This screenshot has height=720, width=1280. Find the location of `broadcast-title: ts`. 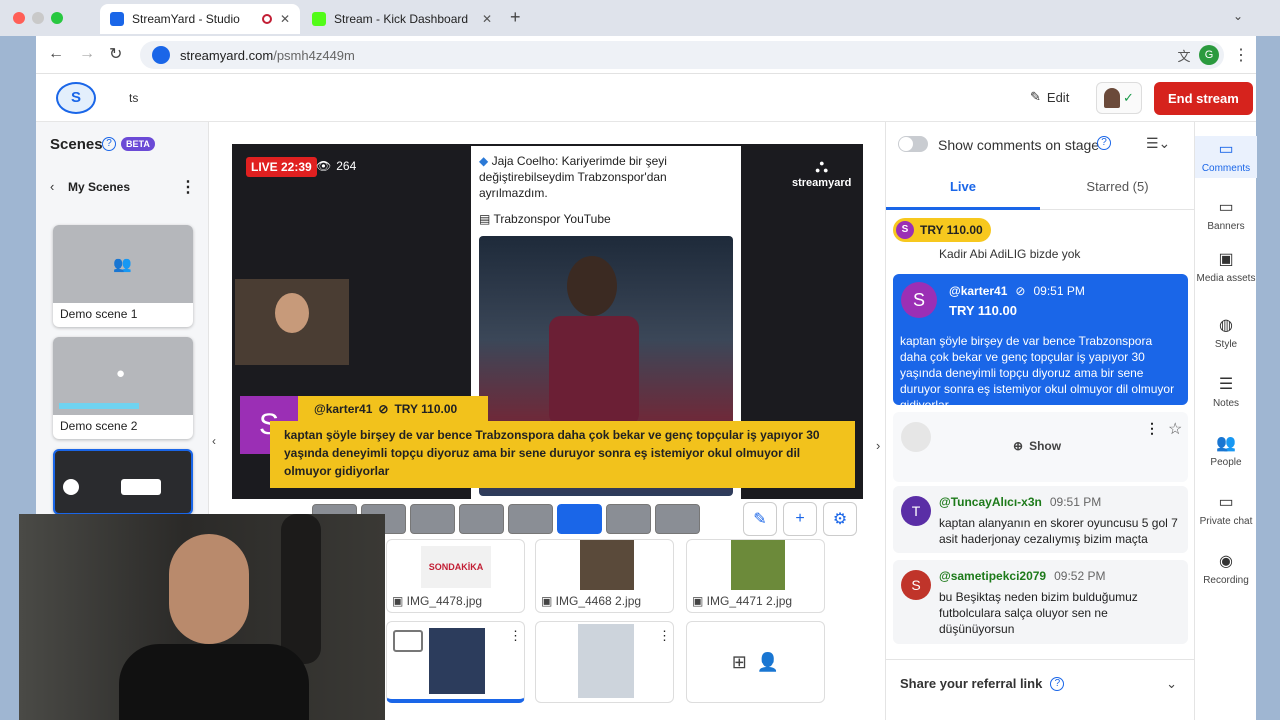

broadcast-title: ts is located at coordinates (133, 98).